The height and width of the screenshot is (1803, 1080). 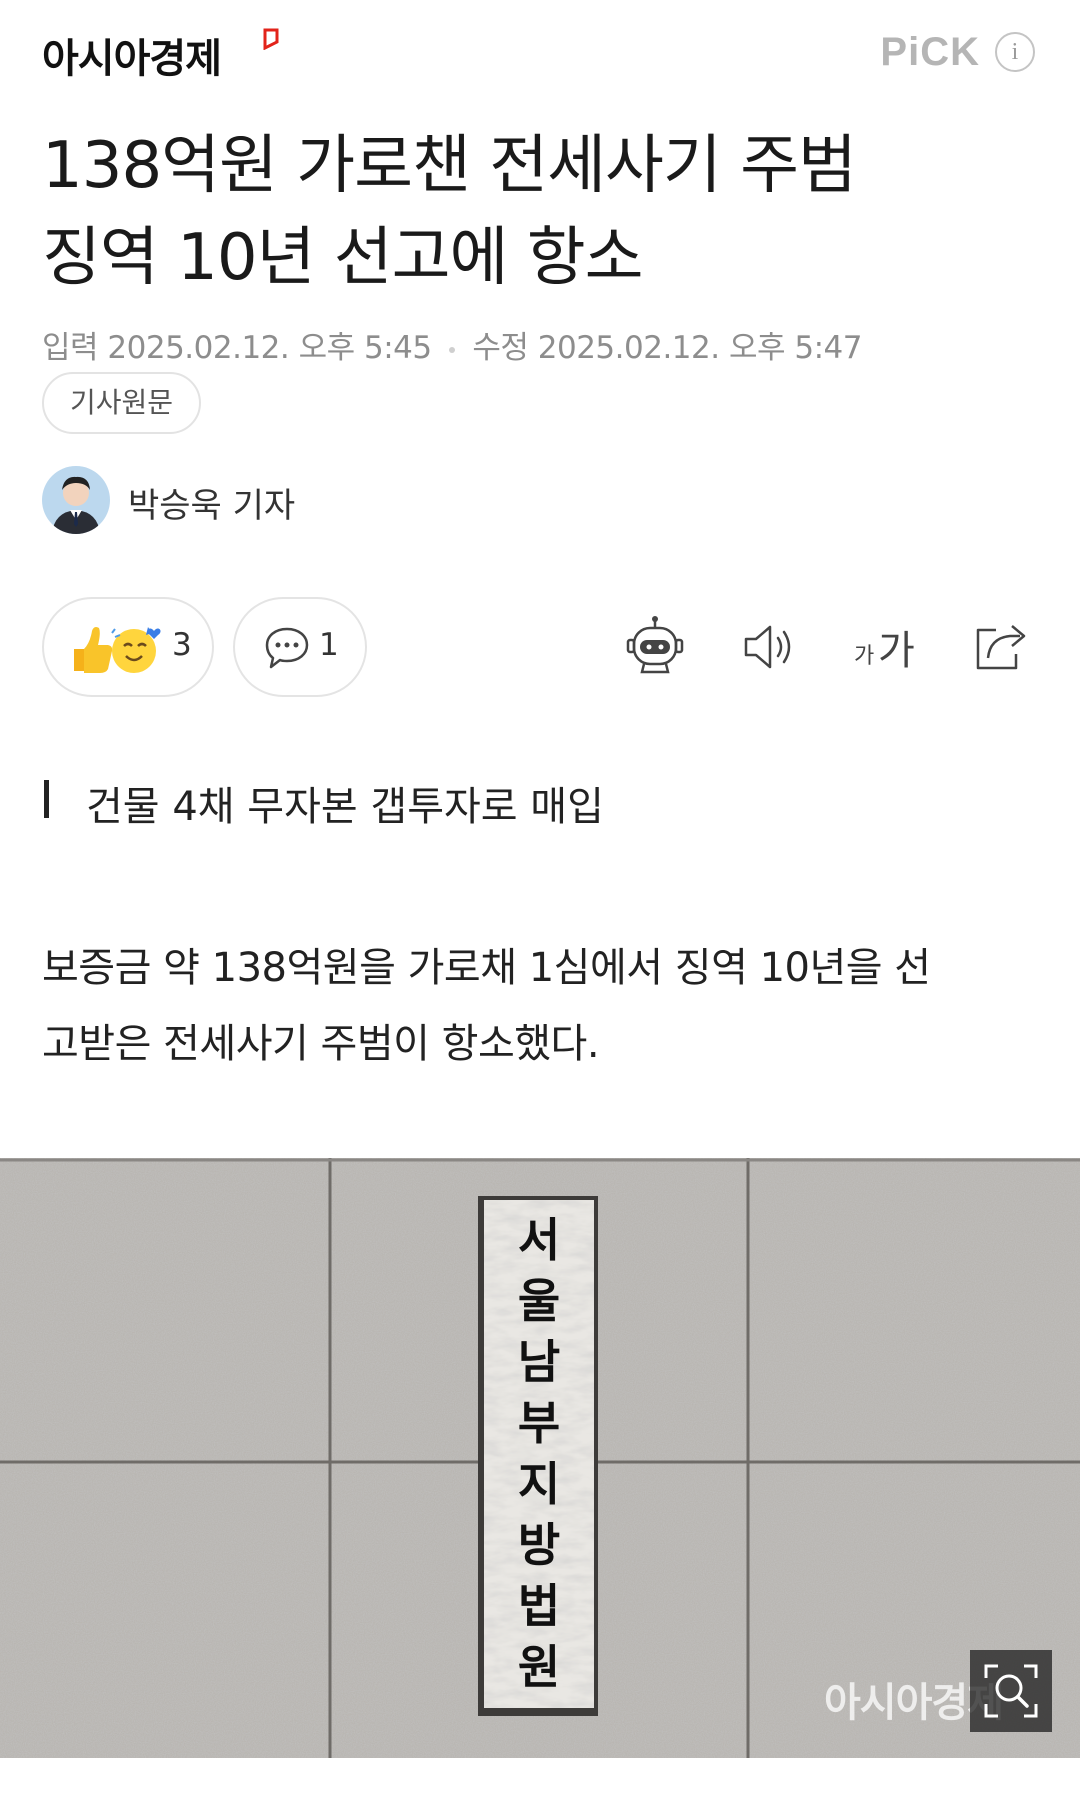 What do you see at coordinates (864, 656) in the screenshot?
I see `font-size-small-label: 가` at bounding box center [864, 656].